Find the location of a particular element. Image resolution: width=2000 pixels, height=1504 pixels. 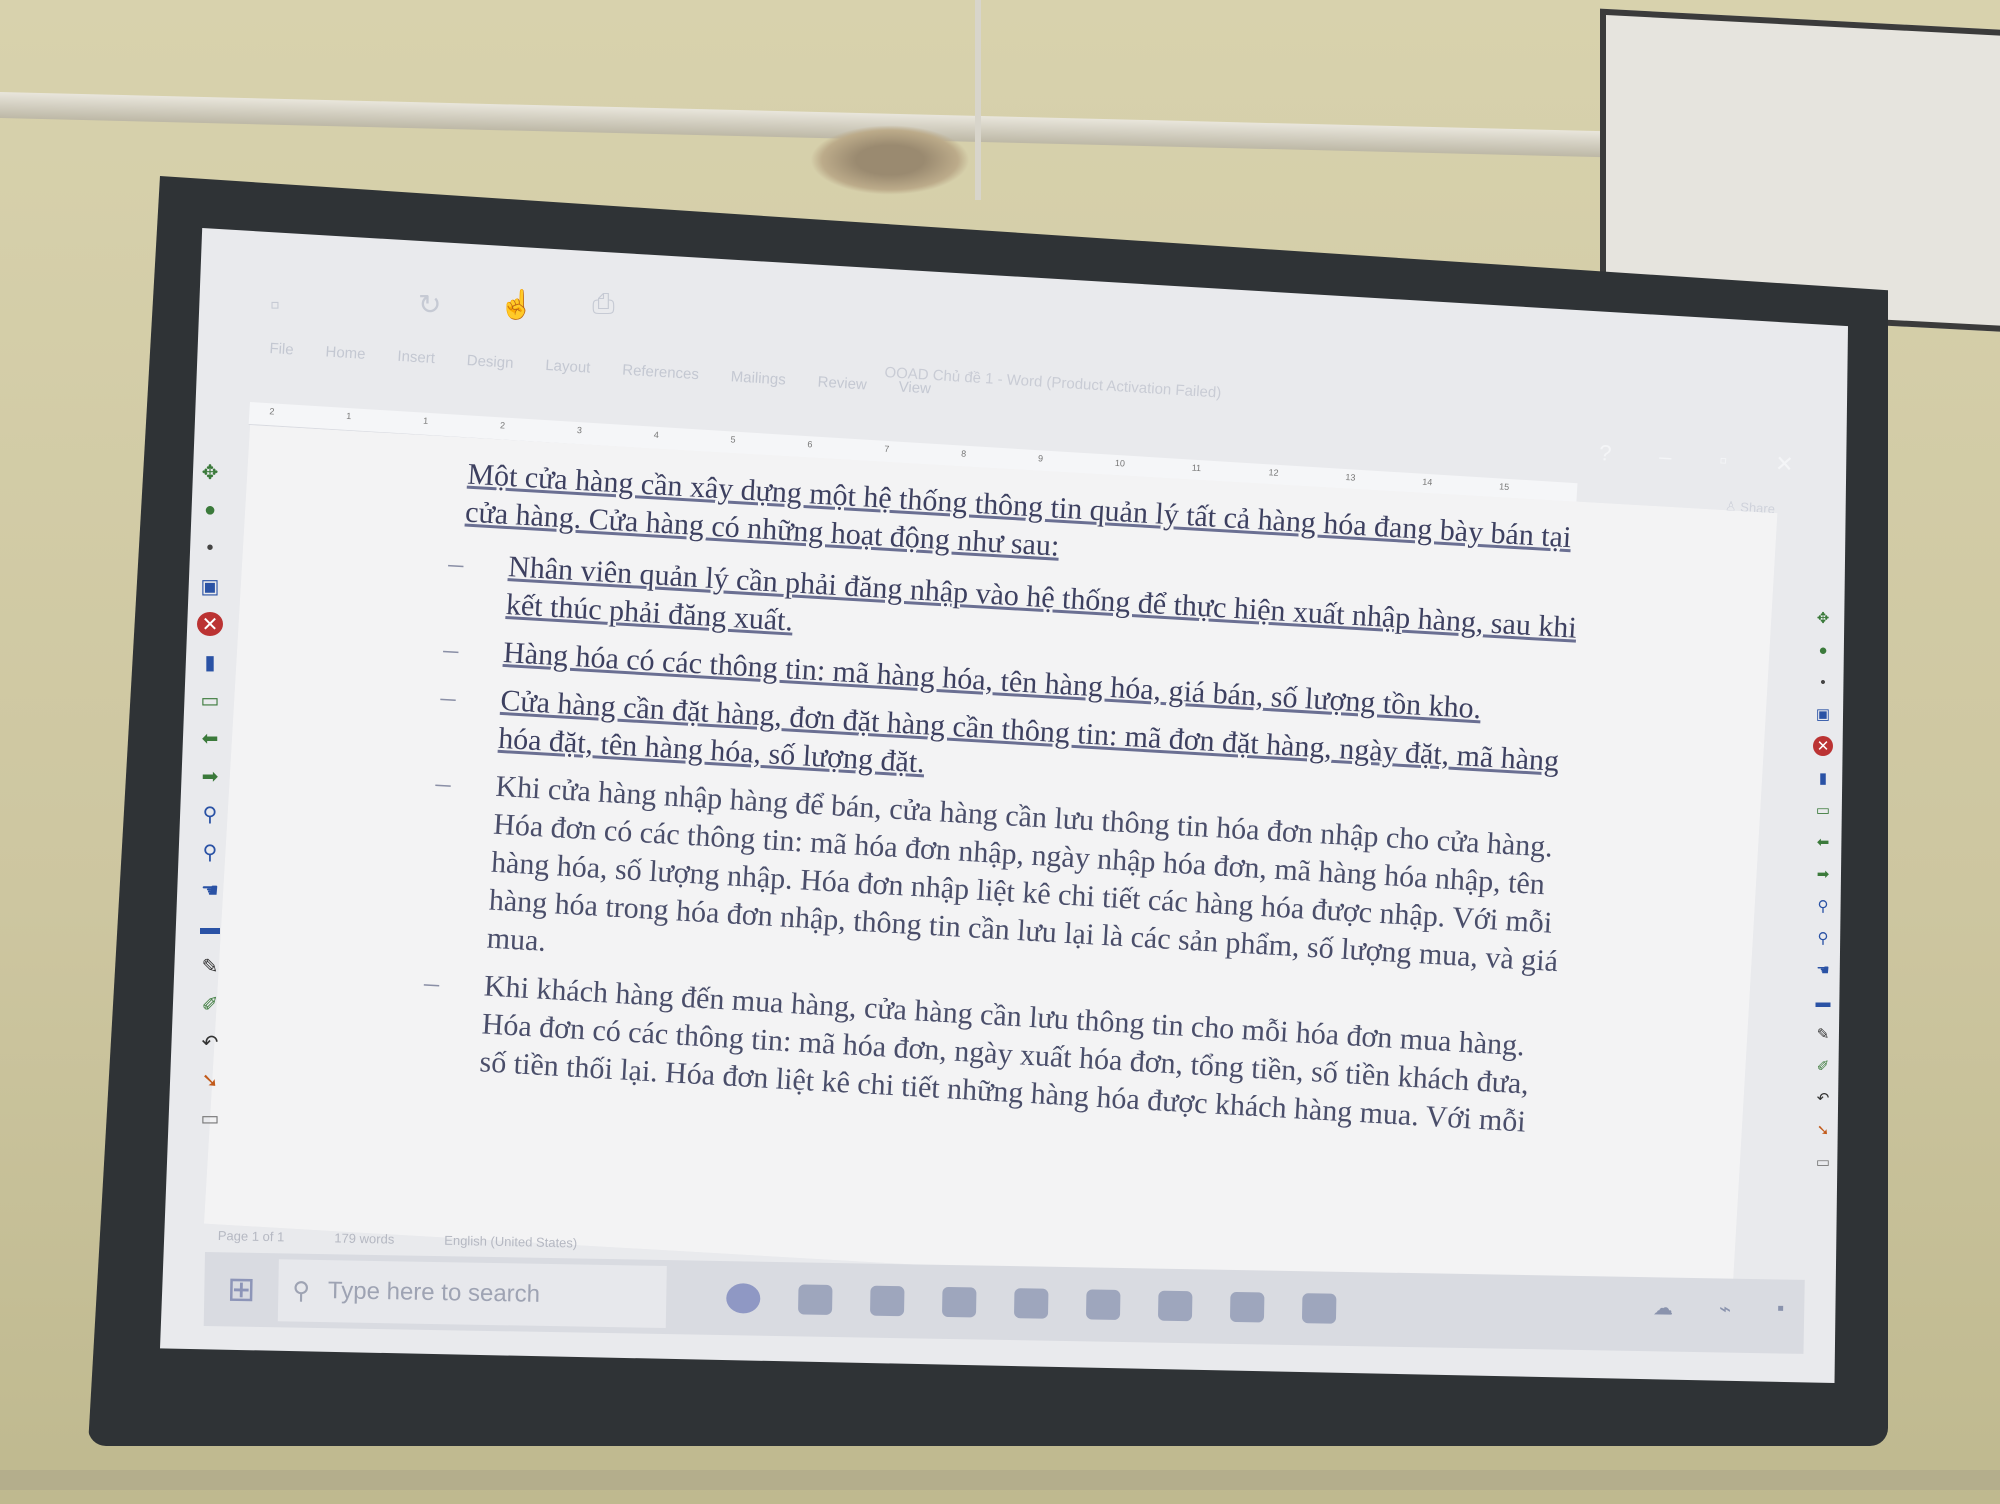

ruler-number: 15 is located at coordinates (1504, 487).